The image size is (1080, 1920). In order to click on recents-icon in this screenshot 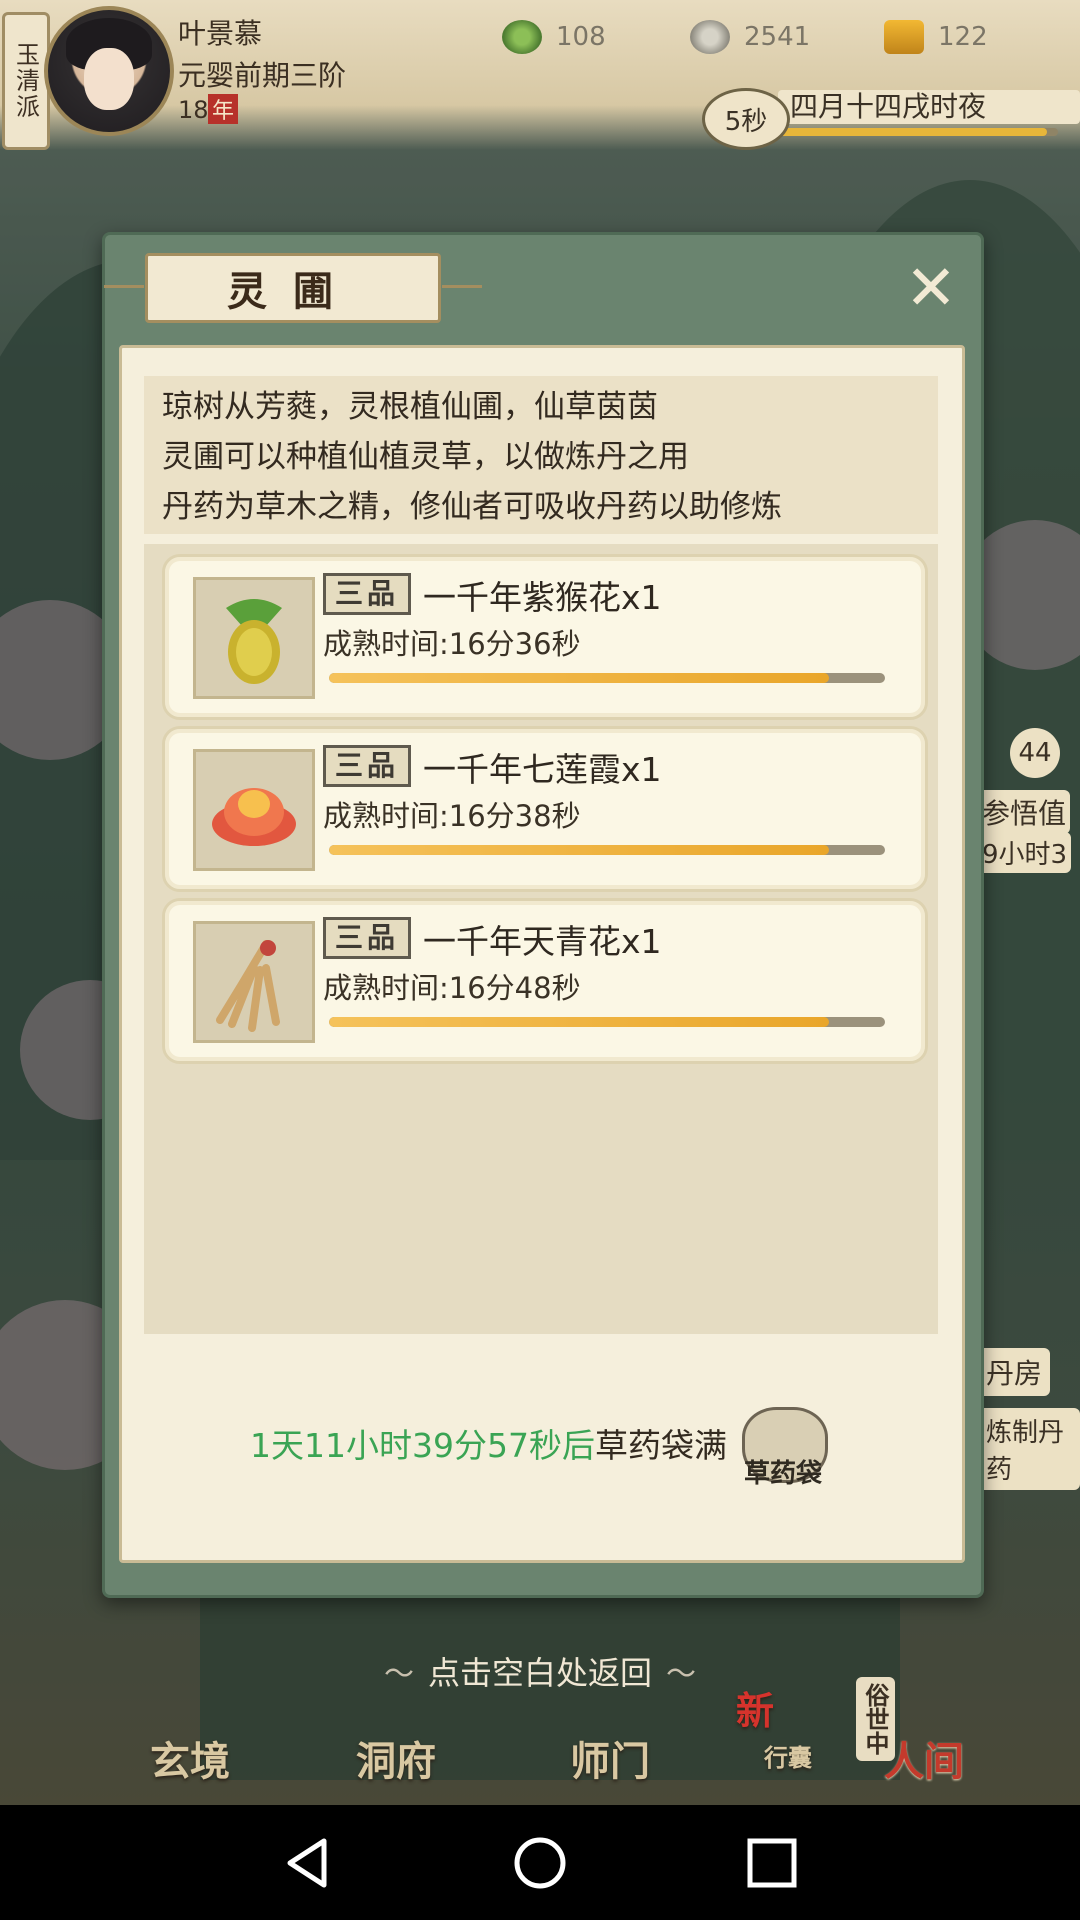, I will do `click(772, 1863)`.